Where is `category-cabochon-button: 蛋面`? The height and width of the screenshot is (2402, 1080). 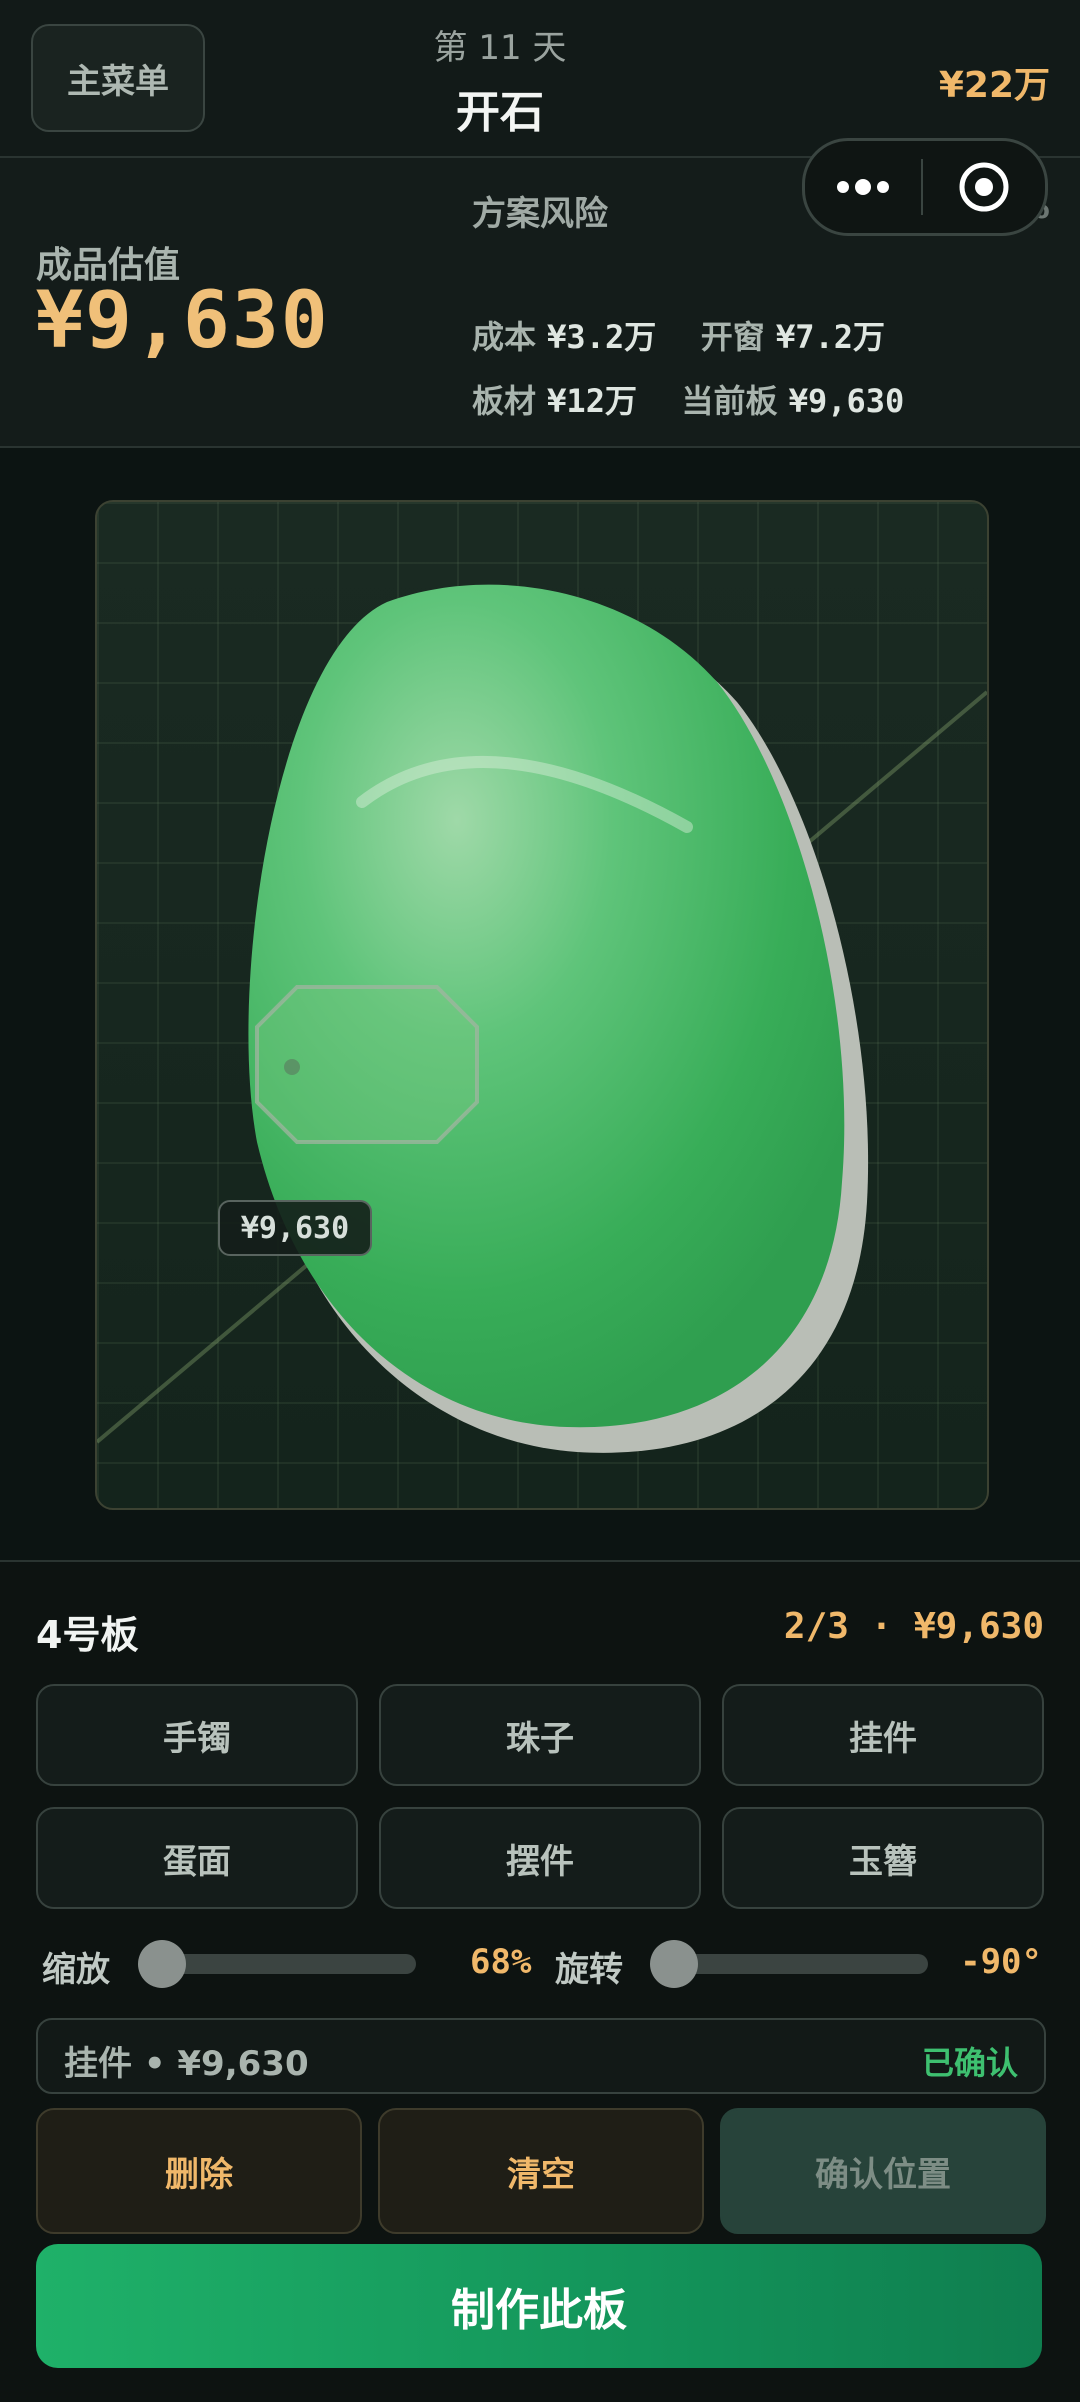
category-cabochon-button: 蛋面 is located at coordinates (197, 1858).